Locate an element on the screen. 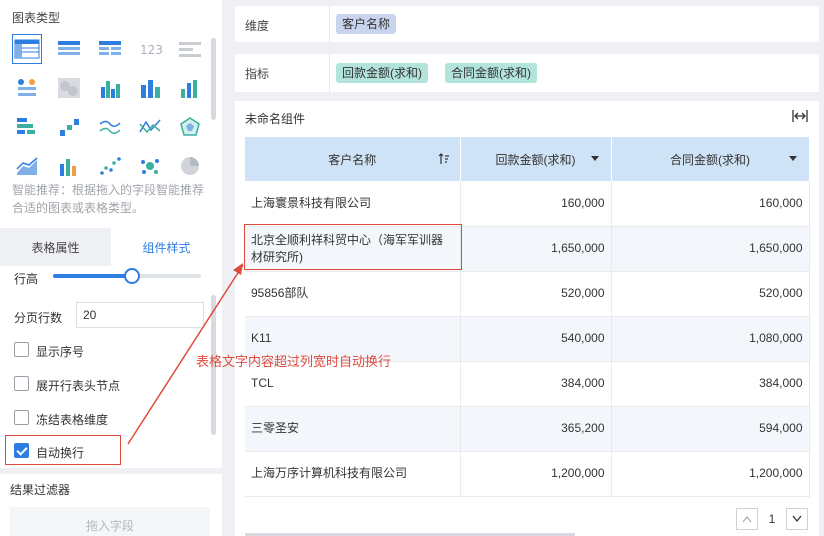 Image resolution: width=824 pixels, height=536 pixels. contract-cell: 1,200,000 is located at coordinates (710, 474).